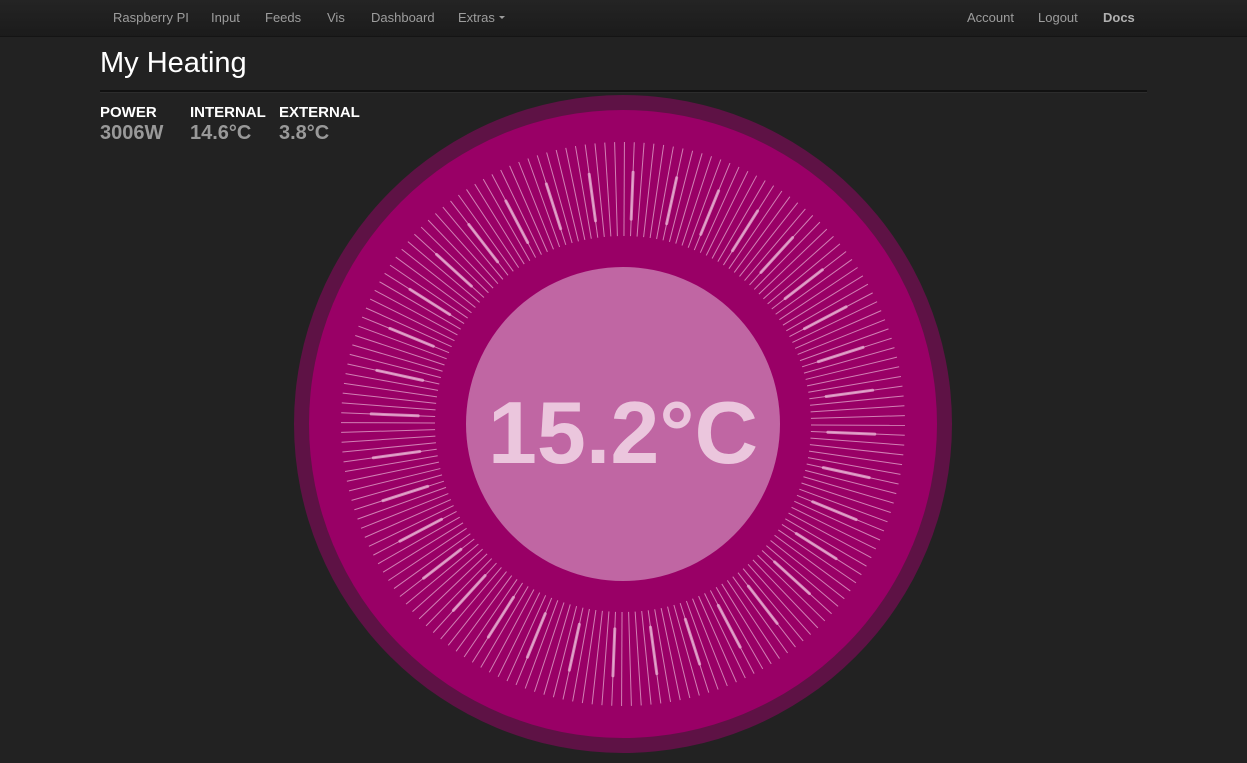 This screenshot has width=1247, height=763. I want to click on nav-dashboard: Dashboard, so click(403, 18).